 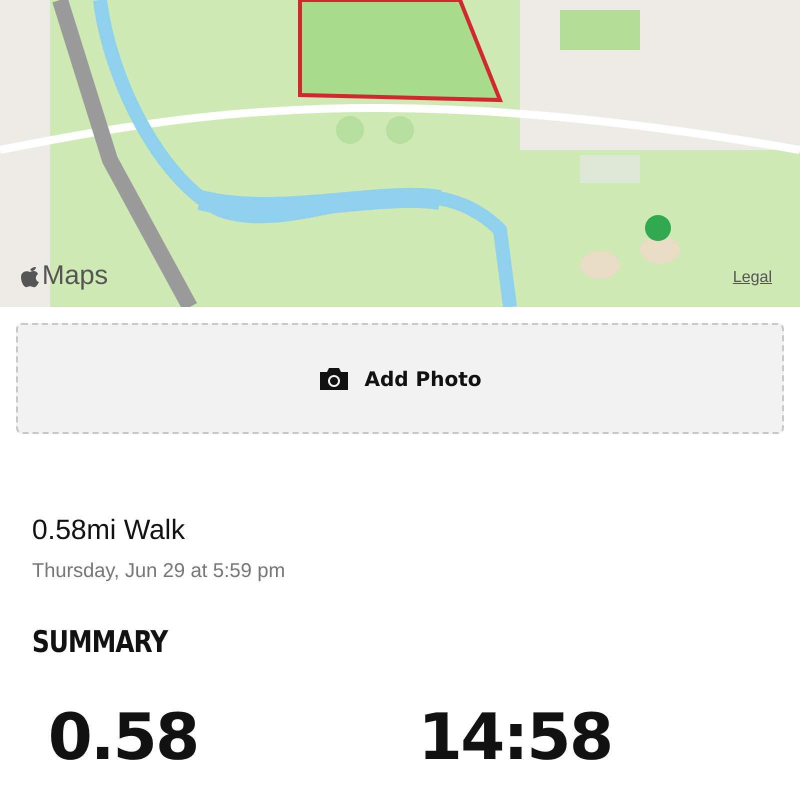 What do you see at coordinates (159, 571) in the screenshot?
I see `activity-date: Thursday, Jun 29 at 5:59 pm` at bounding box center [159, 571].